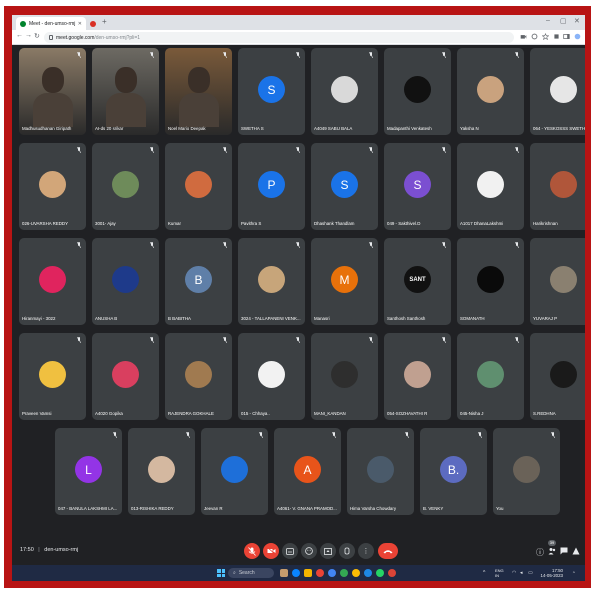  I want to click on avatar-initial: S, so click(344, 185).